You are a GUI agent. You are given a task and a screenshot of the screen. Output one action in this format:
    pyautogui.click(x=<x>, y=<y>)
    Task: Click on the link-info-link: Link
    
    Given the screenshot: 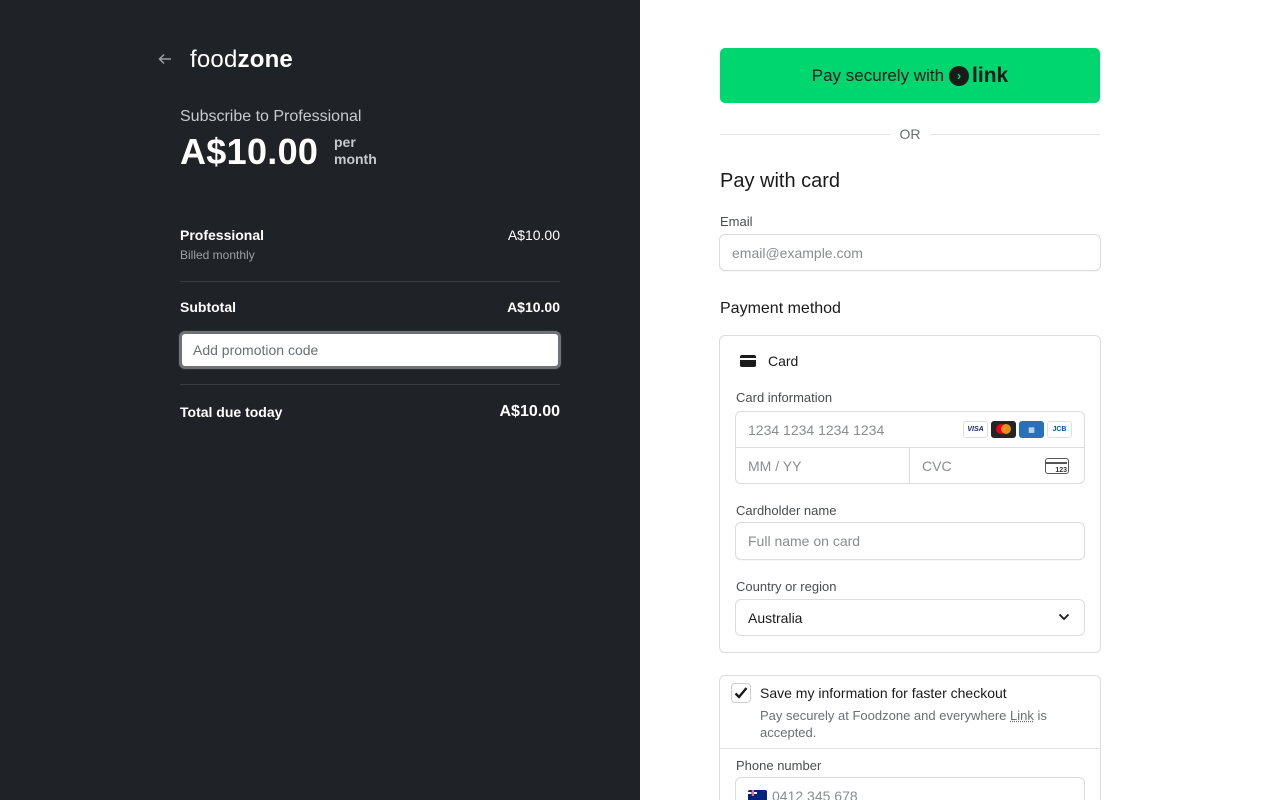 What is the action you would take?
    pyautogui.click(x=1022, y=715)
    